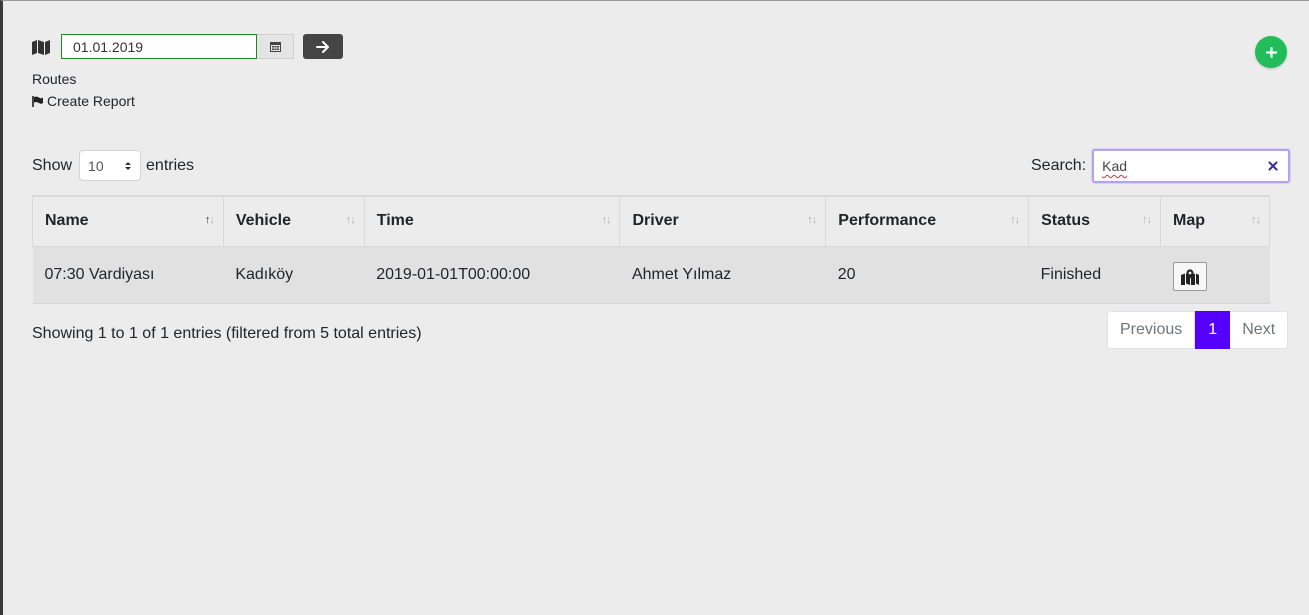 This screenshot has height=615, width=1309. Describe the element at coordinates (1115, 166) in the screenshot. I see `search-value: Kad` at that location.